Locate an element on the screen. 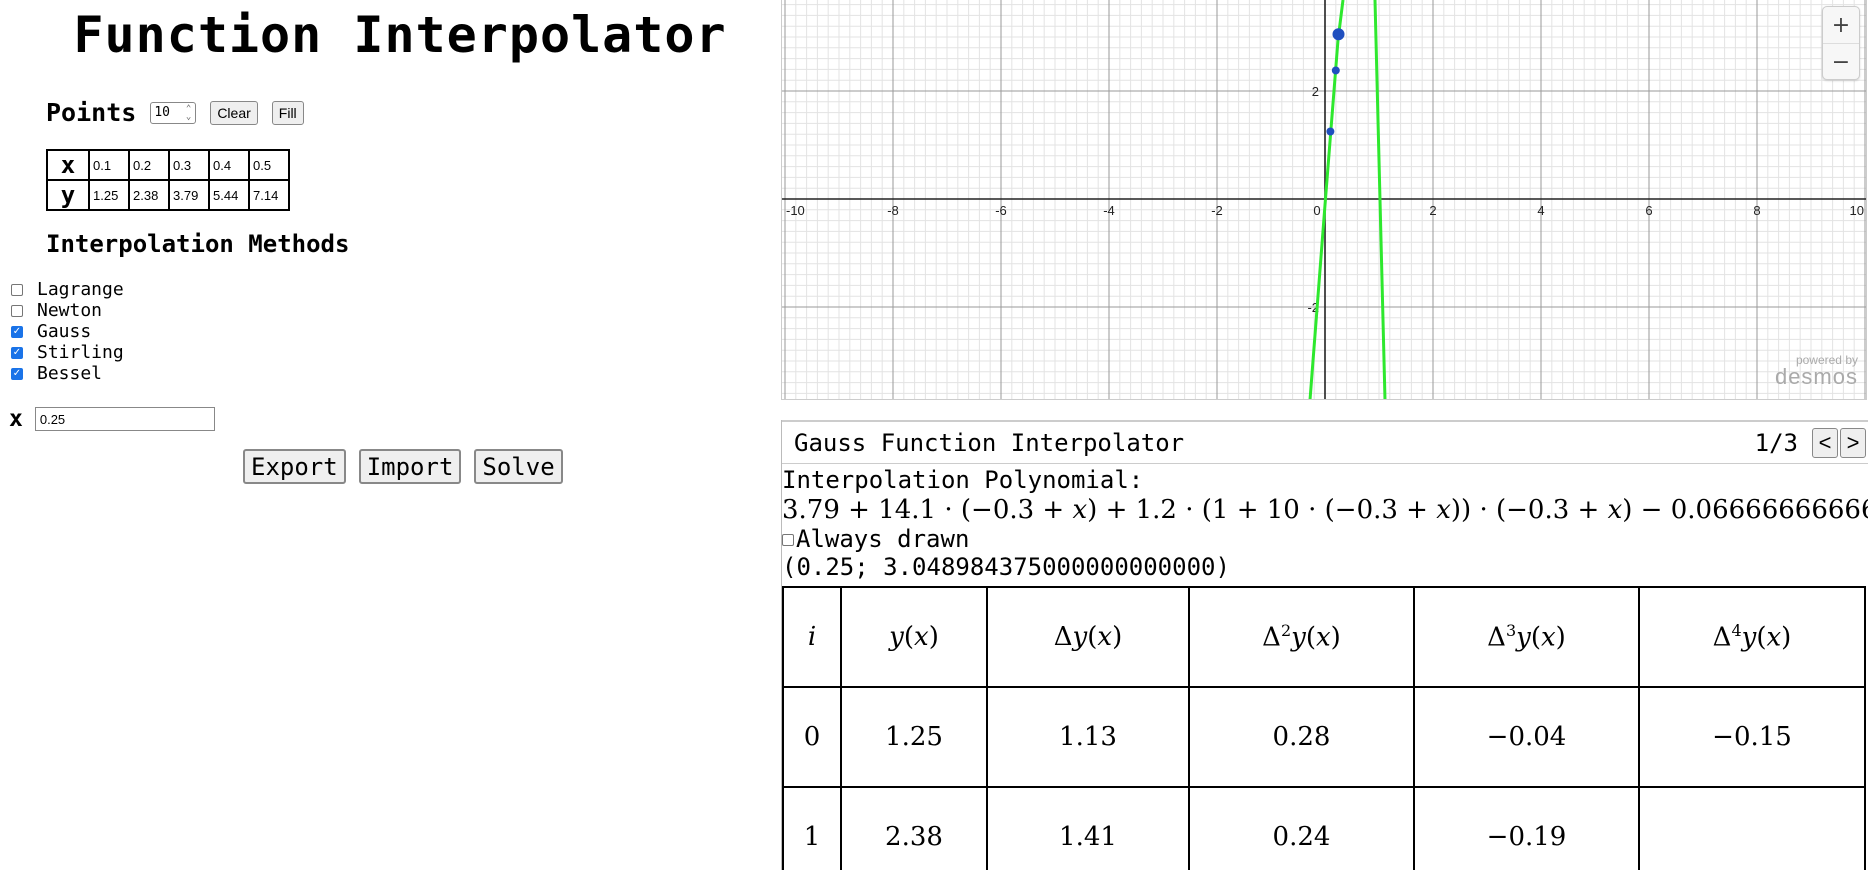  header-d1: Δy(x) is located at coordinates (1088, 637).